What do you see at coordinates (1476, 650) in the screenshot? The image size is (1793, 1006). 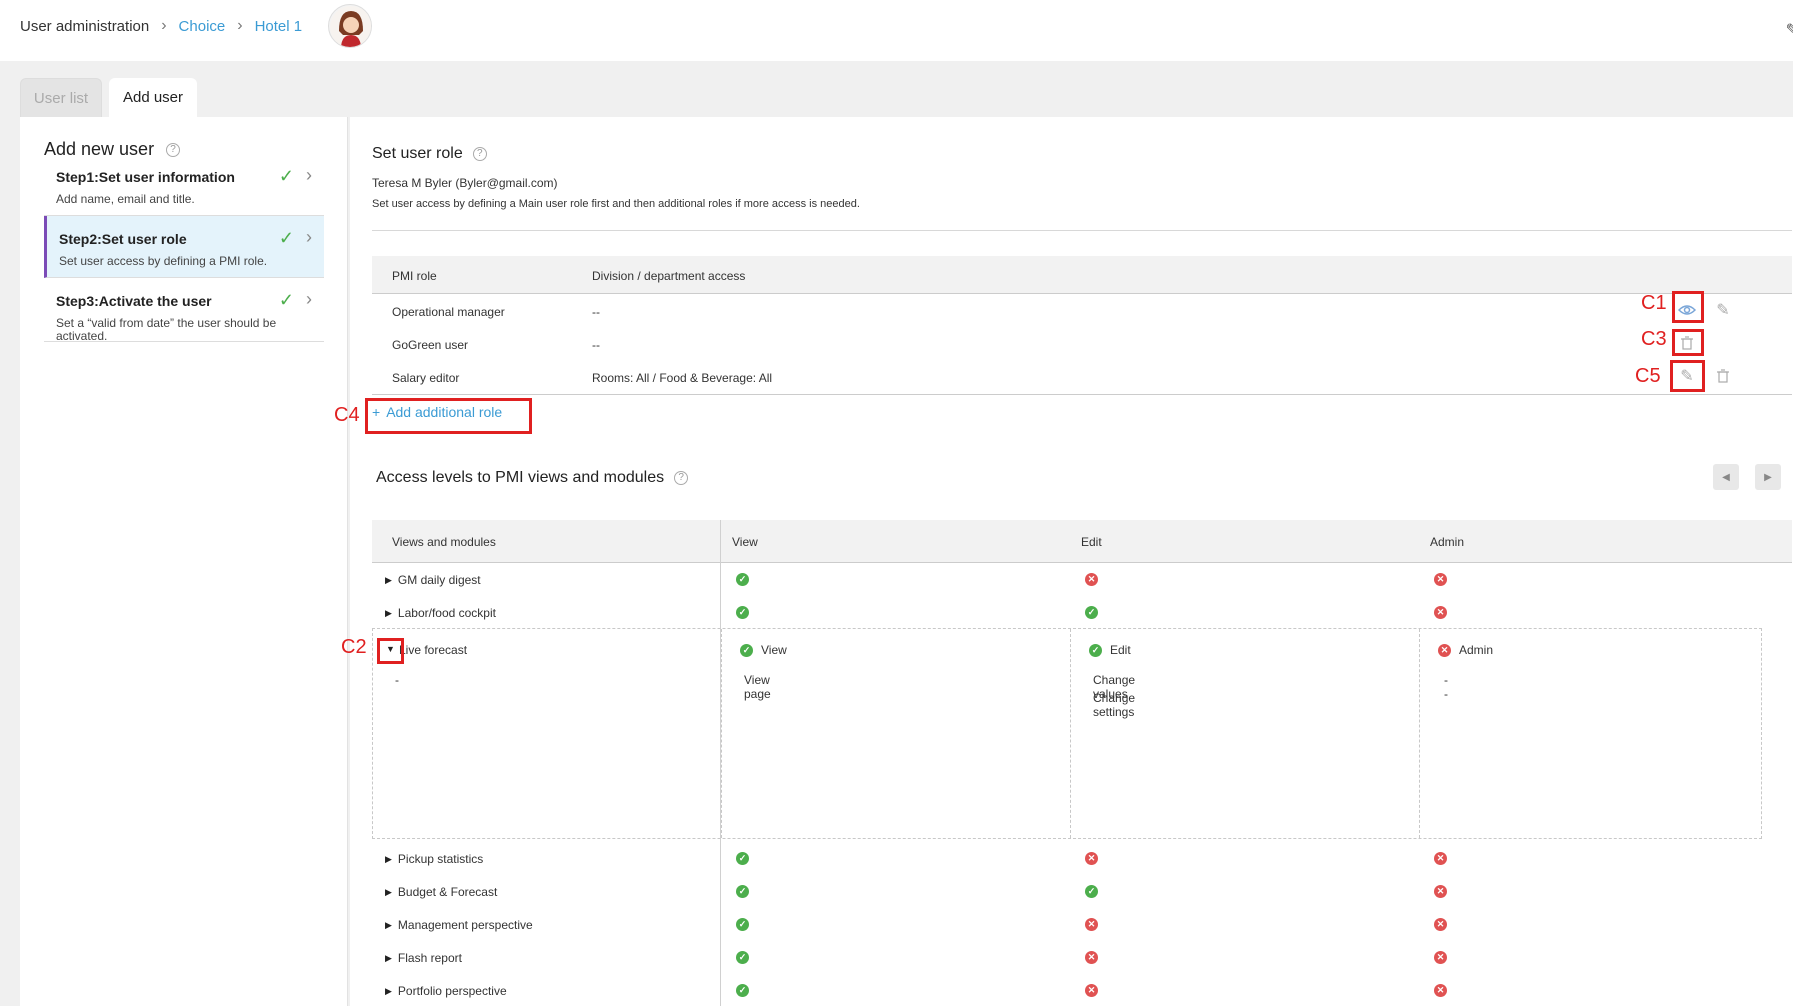 I see `admin-label: Admin` at bounding box center [1476, 650].